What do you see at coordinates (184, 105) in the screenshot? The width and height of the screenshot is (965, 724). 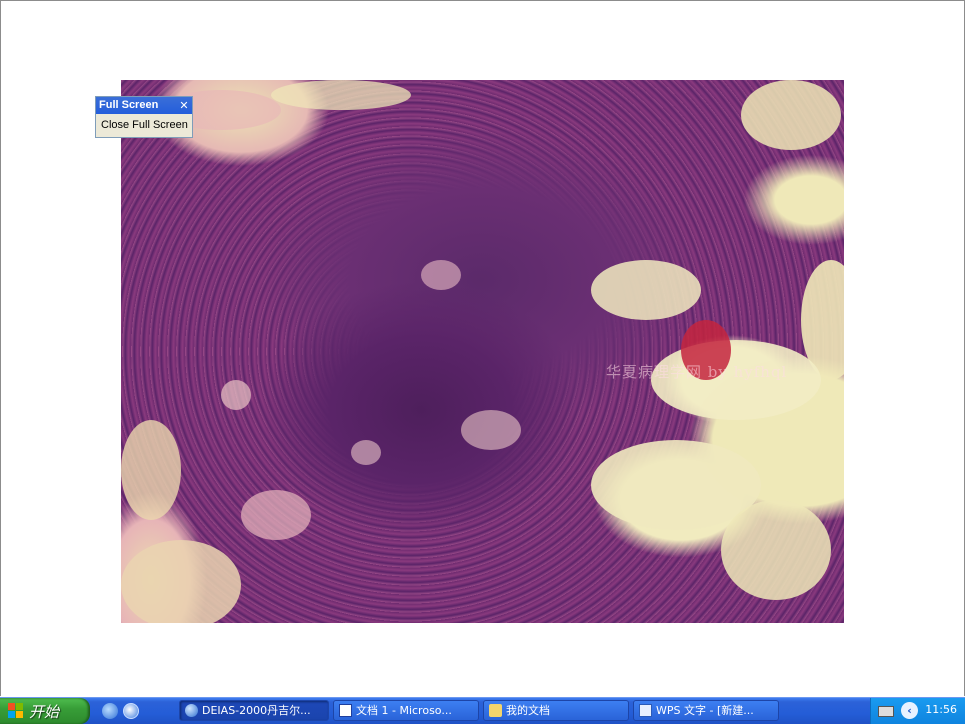 I see `close-icon: ✕` at bounding box center [184, 105].